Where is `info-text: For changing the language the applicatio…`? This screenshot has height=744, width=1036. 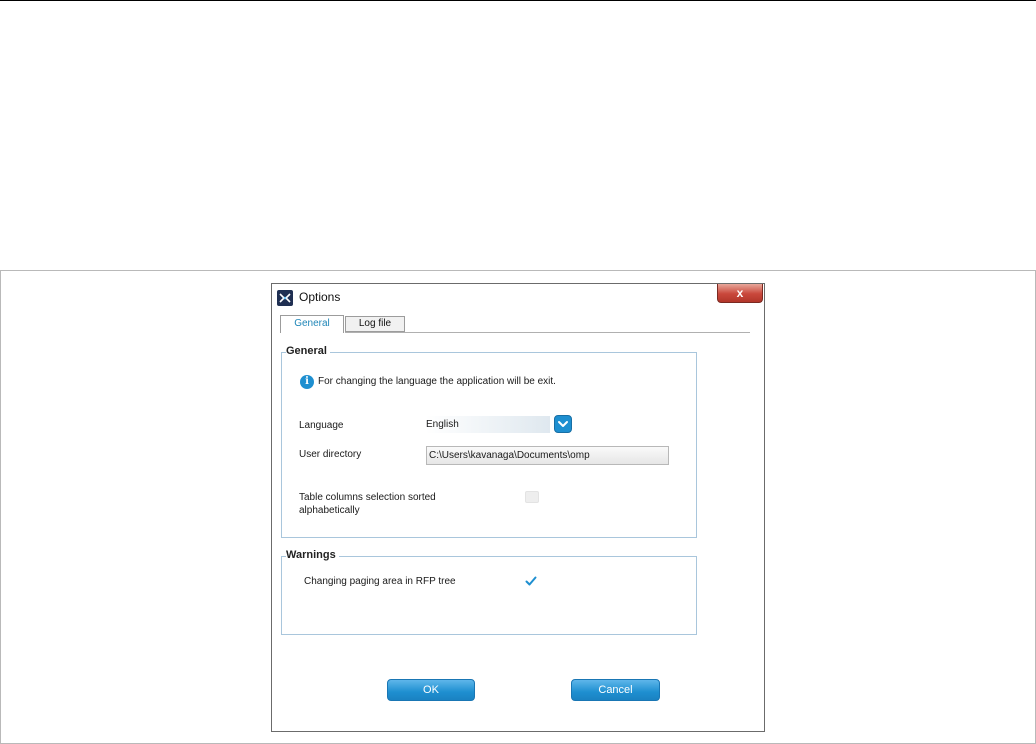
info-text: For changing the language the applicatio… is located at coordinates (437, 381).